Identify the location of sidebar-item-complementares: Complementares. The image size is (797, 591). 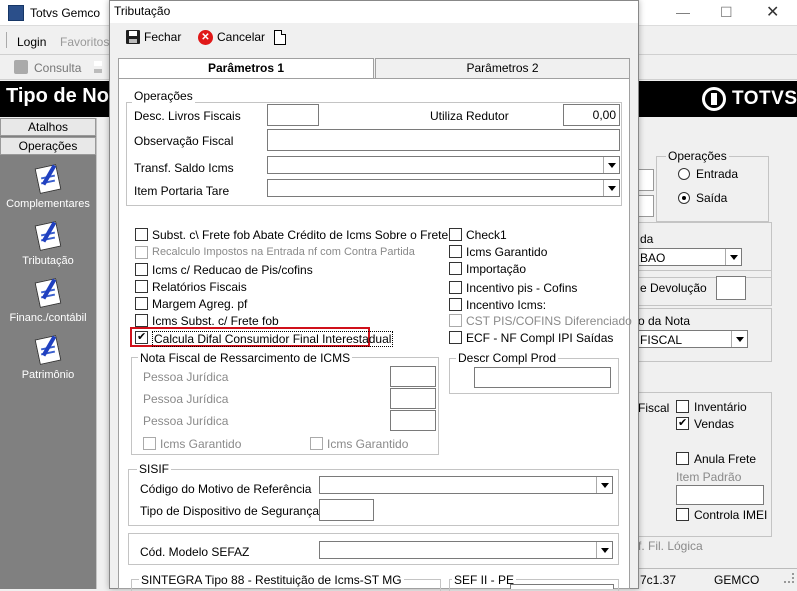
(48, 186).